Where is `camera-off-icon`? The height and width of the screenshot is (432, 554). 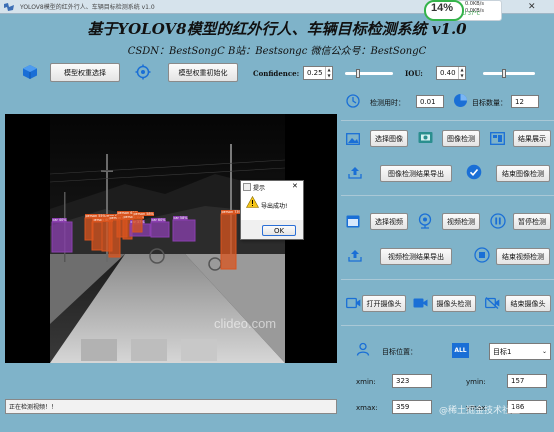
camera-off-icon is located at coordinates (492, 303).